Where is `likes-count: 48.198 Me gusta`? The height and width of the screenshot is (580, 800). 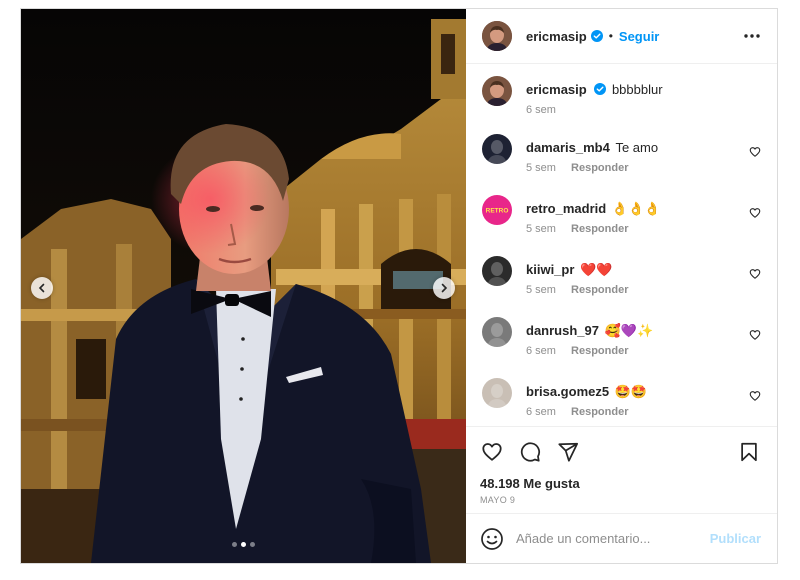 likes-count: 48.198 Me gusta is located at coordinates (620, 483).